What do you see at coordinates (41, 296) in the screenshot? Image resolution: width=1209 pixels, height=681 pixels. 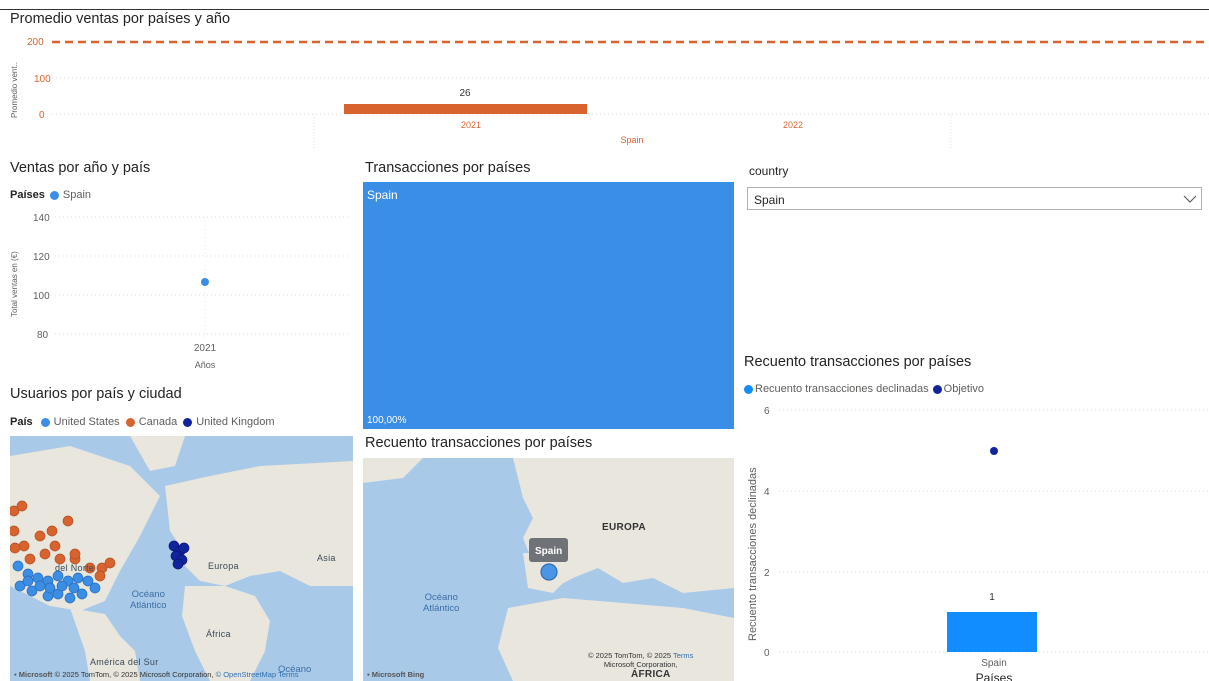 I see `ventas-ytick-100: 100` at bounding box center [41, 296].